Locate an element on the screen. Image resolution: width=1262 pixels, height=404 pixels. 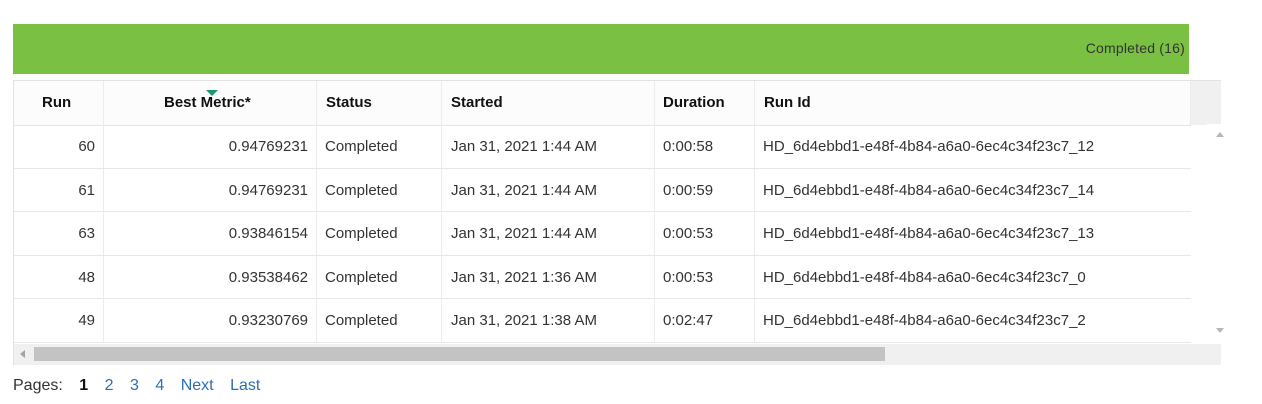
sort-descending-icon is located at coordinates (212, 93).